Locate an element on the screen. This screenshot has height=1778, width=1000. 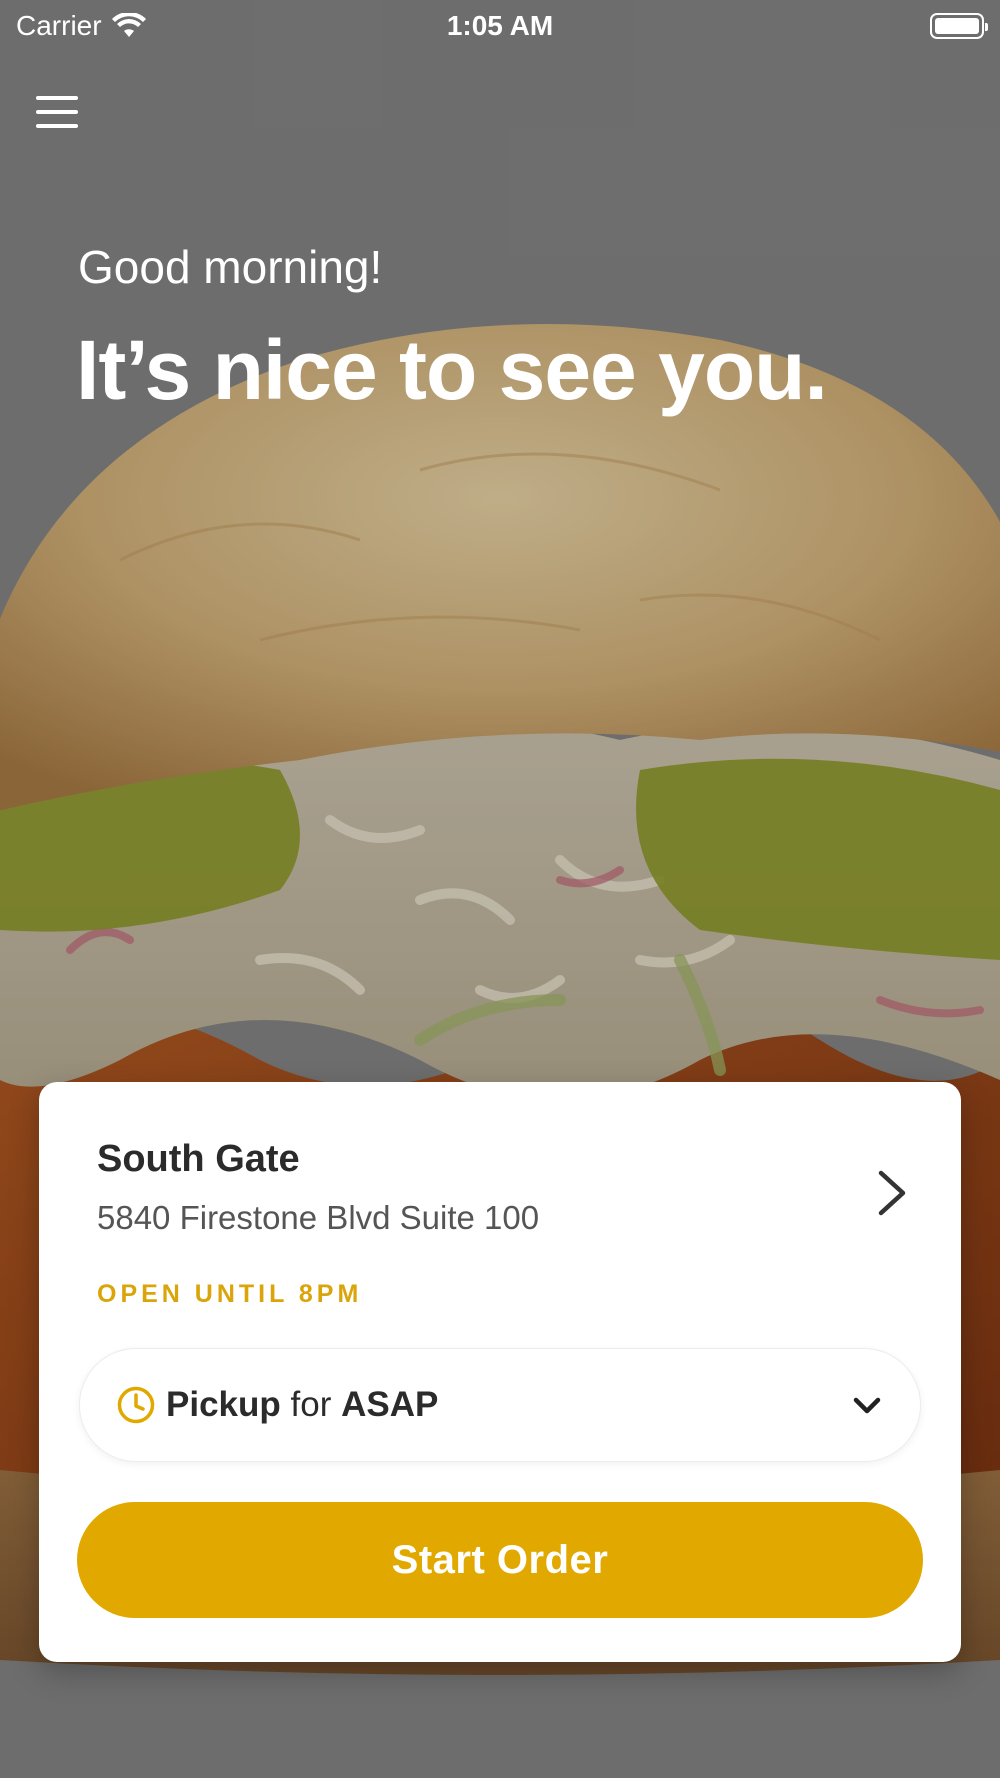
order-time: ASAP is located at coordinates (390, 1404).